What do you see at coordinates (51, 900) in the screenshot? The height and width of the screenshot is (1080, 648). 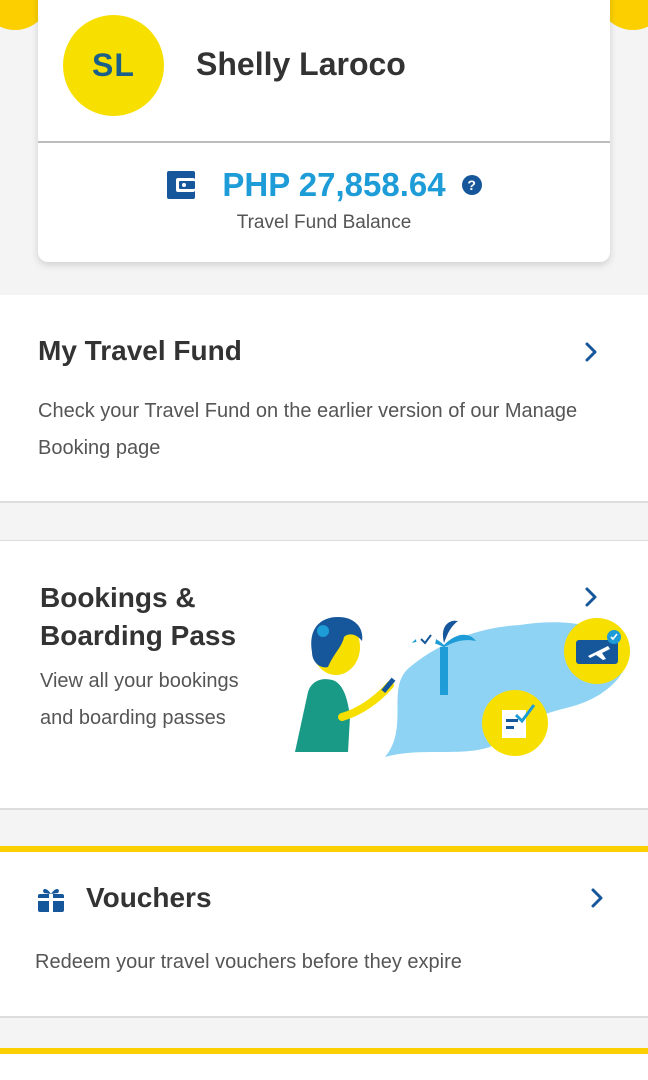 I see `gift-icon` at bounding box center [51, 900].